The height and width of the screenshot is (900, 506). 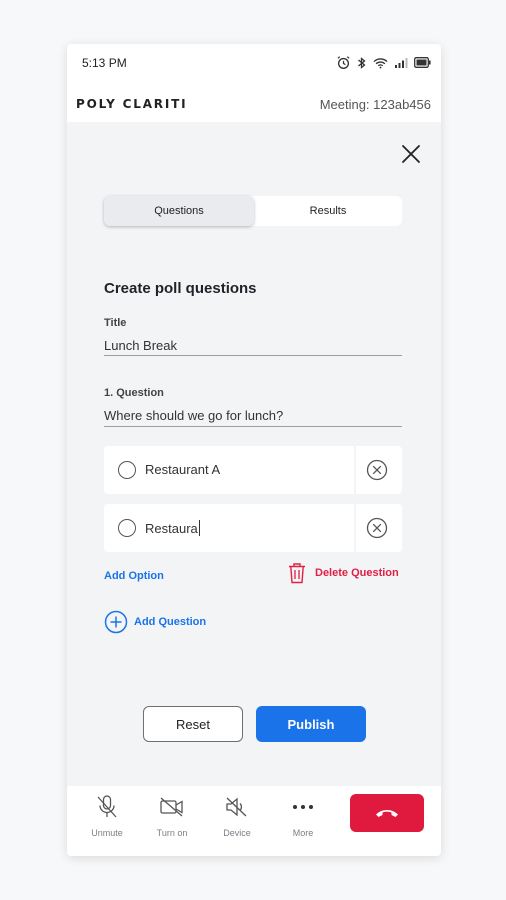 I want to click on bluetooth-icon, so click(x=362, y=62).